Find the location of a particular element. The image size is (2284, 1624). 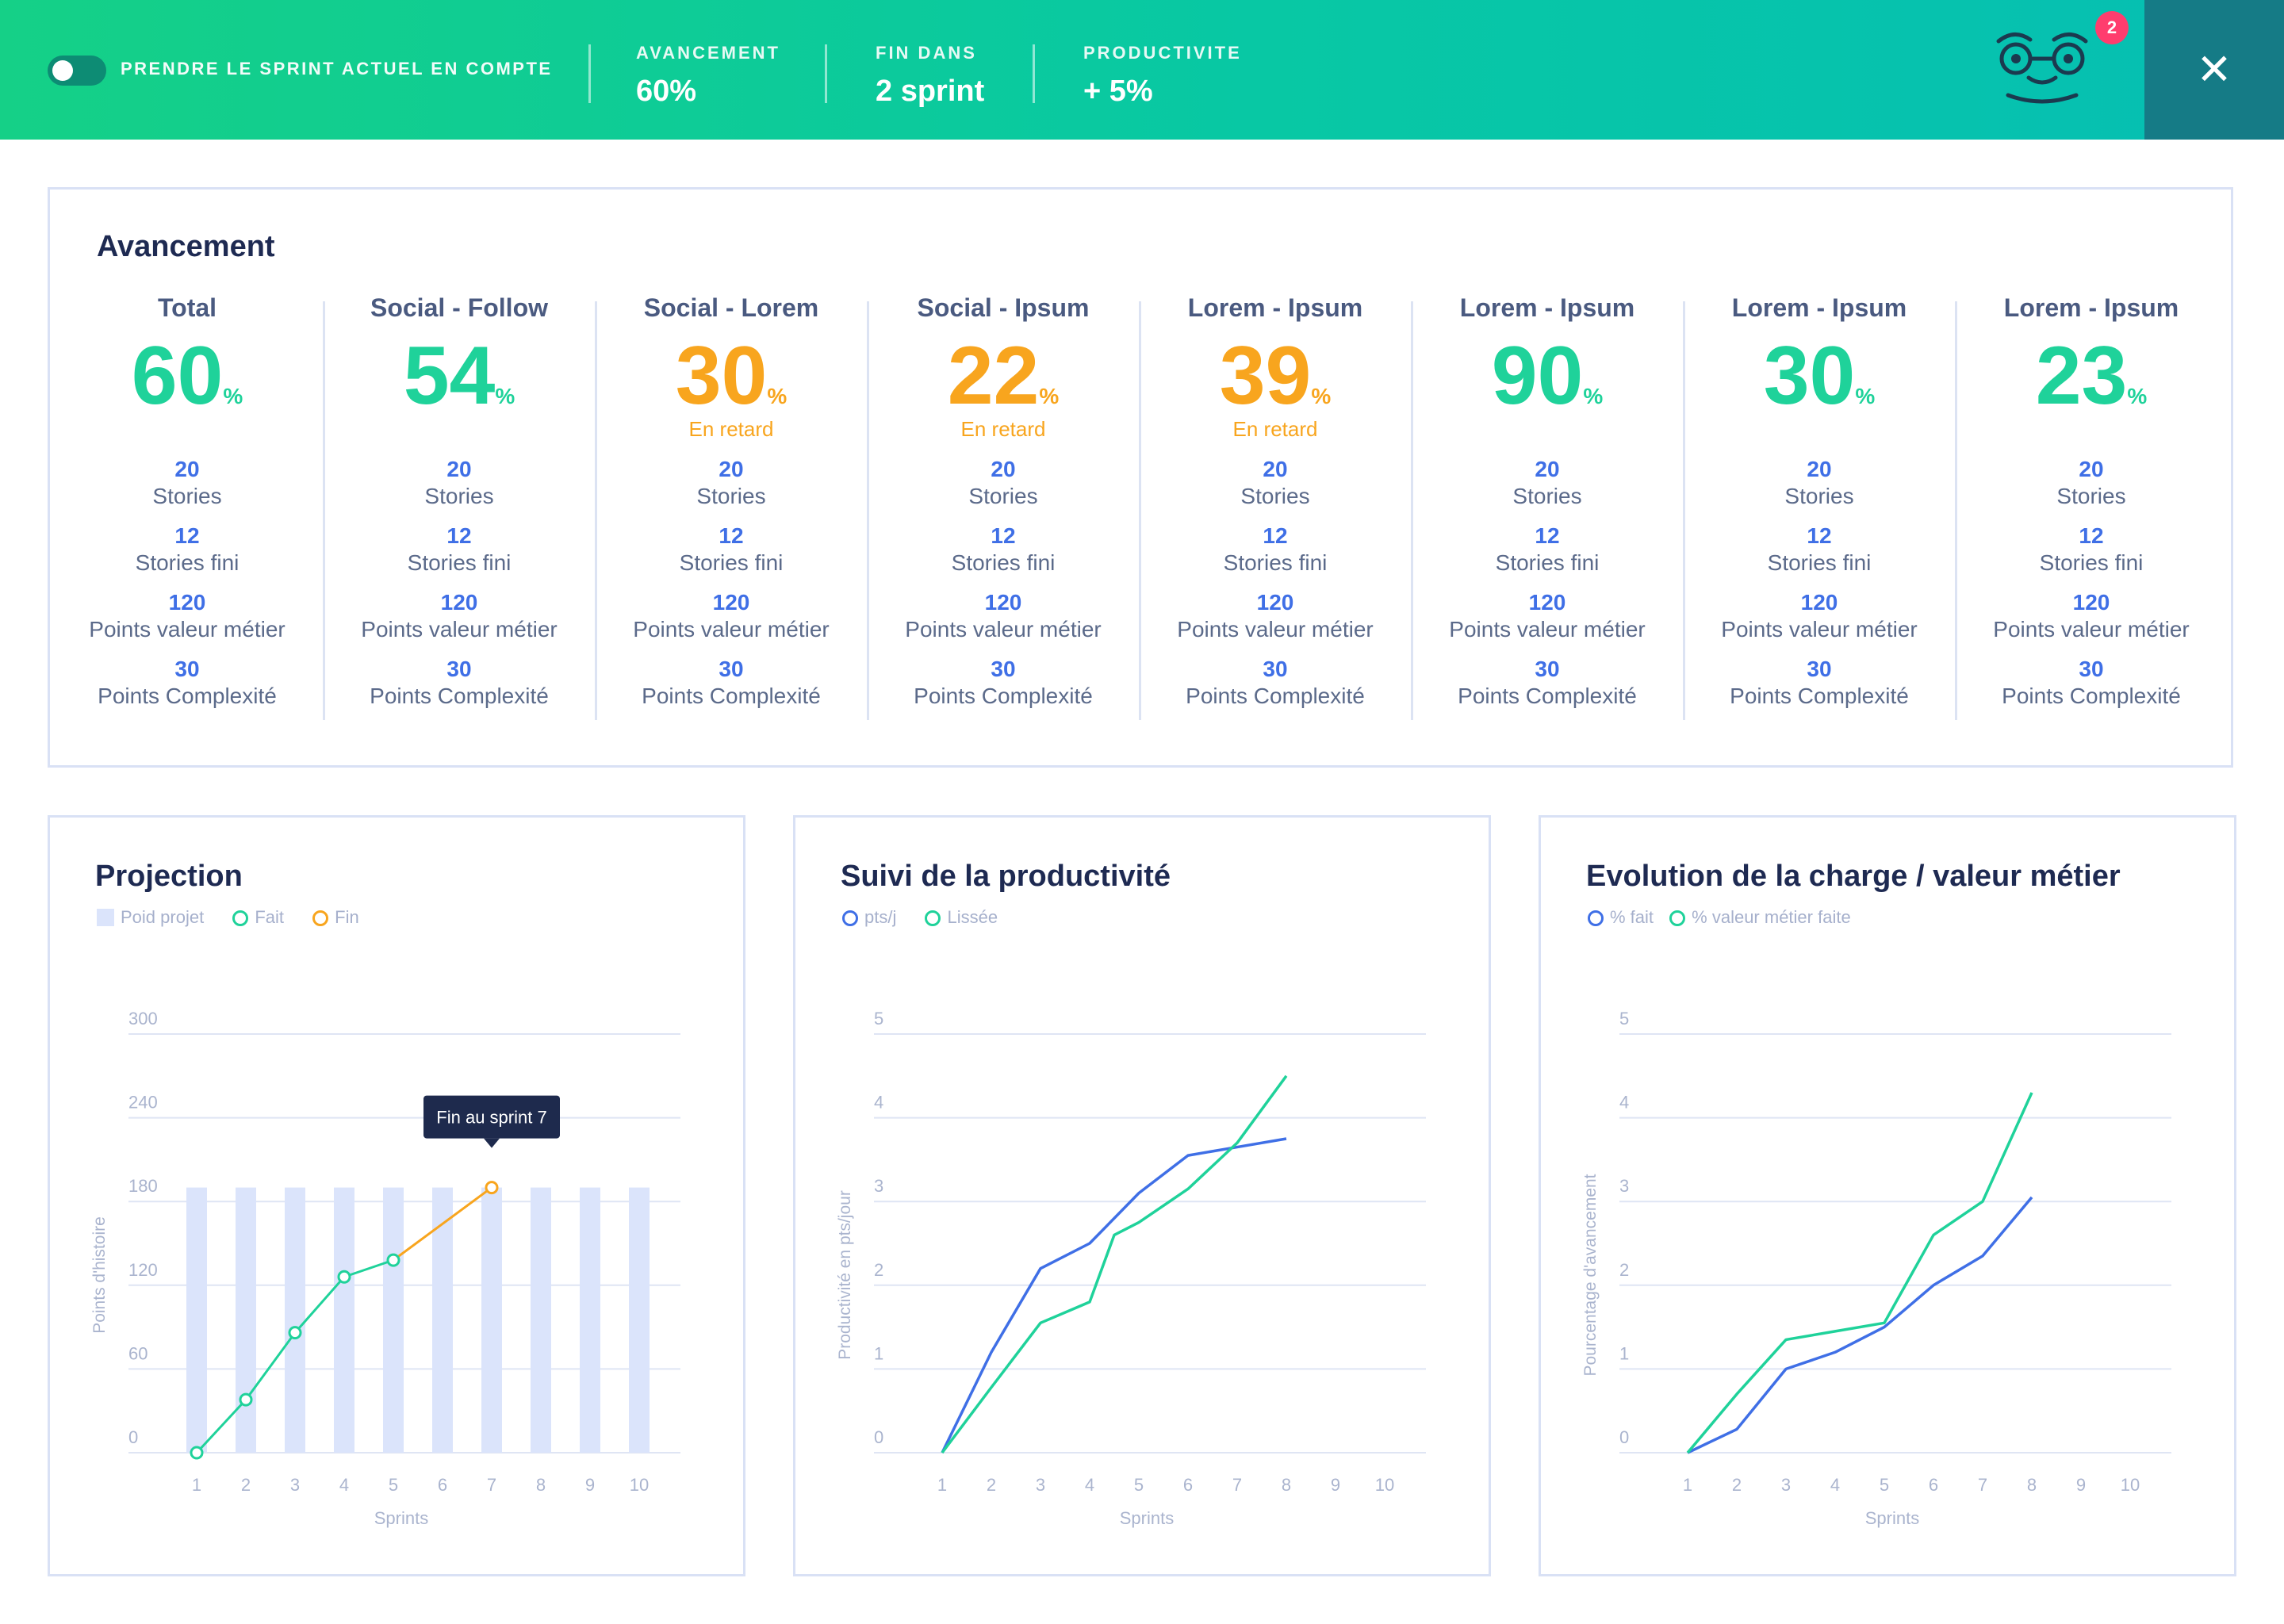

y-tick-label: 240 is located at coordinates (143, 1103).